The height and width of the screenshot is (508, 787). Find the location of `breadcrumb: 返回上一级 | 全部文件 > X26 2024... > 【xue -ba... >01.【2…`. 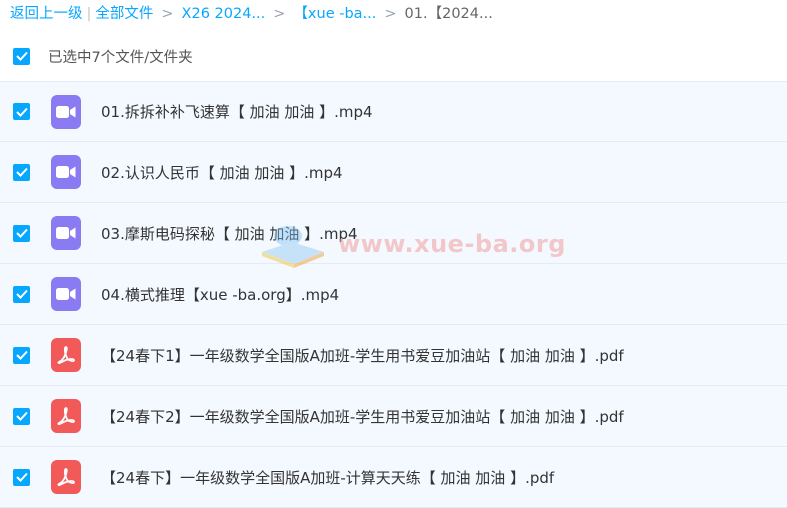

breadcrumb: 返回上一级 | 全部文件 > X26 2024... > 【xue -ba... >01.【2… is located at coordinates (251, 14).